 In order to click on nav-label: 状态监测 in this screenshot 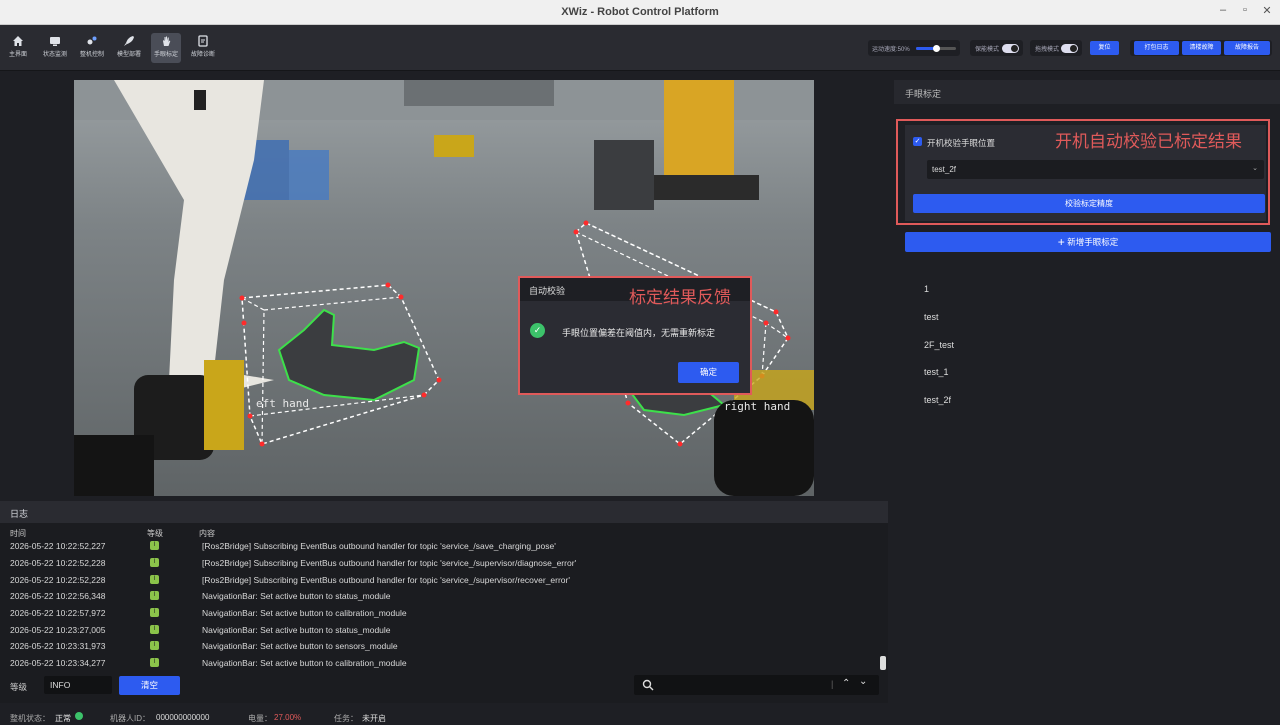, I will do `click(54, 55)`.